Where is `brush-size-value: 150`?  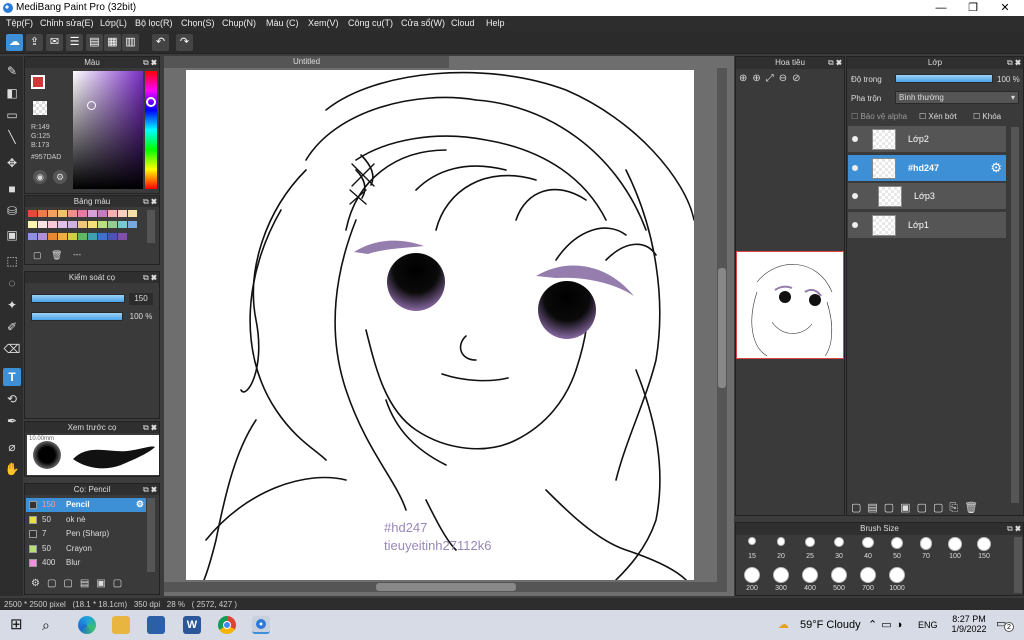 brush-size-value: 150 is located at coordinates (141, 299).